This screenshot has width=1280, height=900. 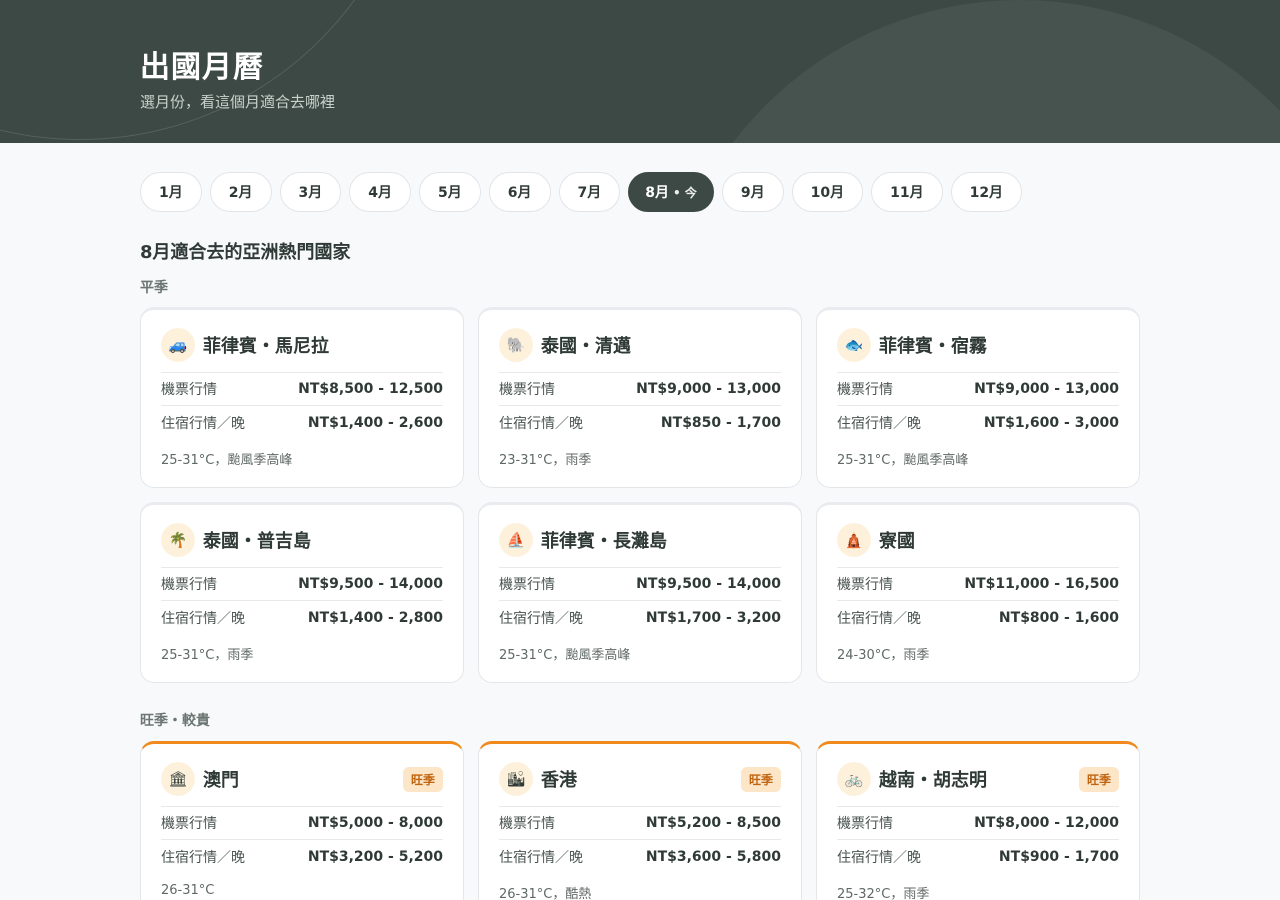 What do you see at coordinates (933, 780) in the screenshot?
I see `destination-name: 越南・胡志明` at bounding box center [933, 780].